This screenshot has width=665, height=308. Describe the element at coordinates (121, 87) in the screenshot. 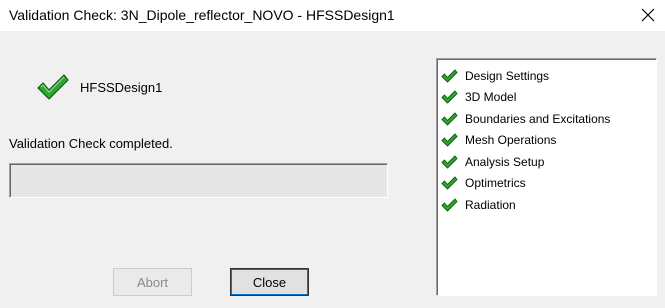

I see `design-name: HFSSDesign1` at that location.